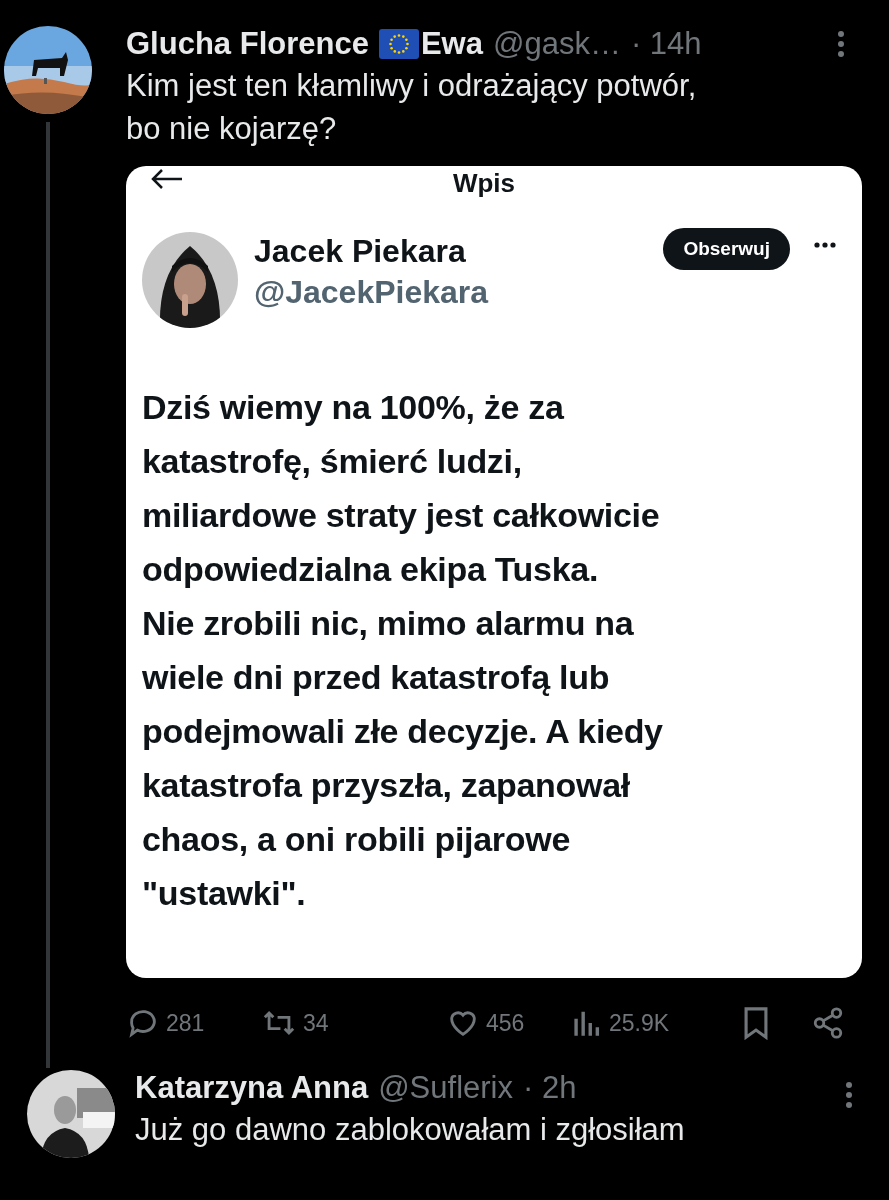  Describe the element at coordinates (828, 1023) in the screenshot. I see `share-icon` at that location.